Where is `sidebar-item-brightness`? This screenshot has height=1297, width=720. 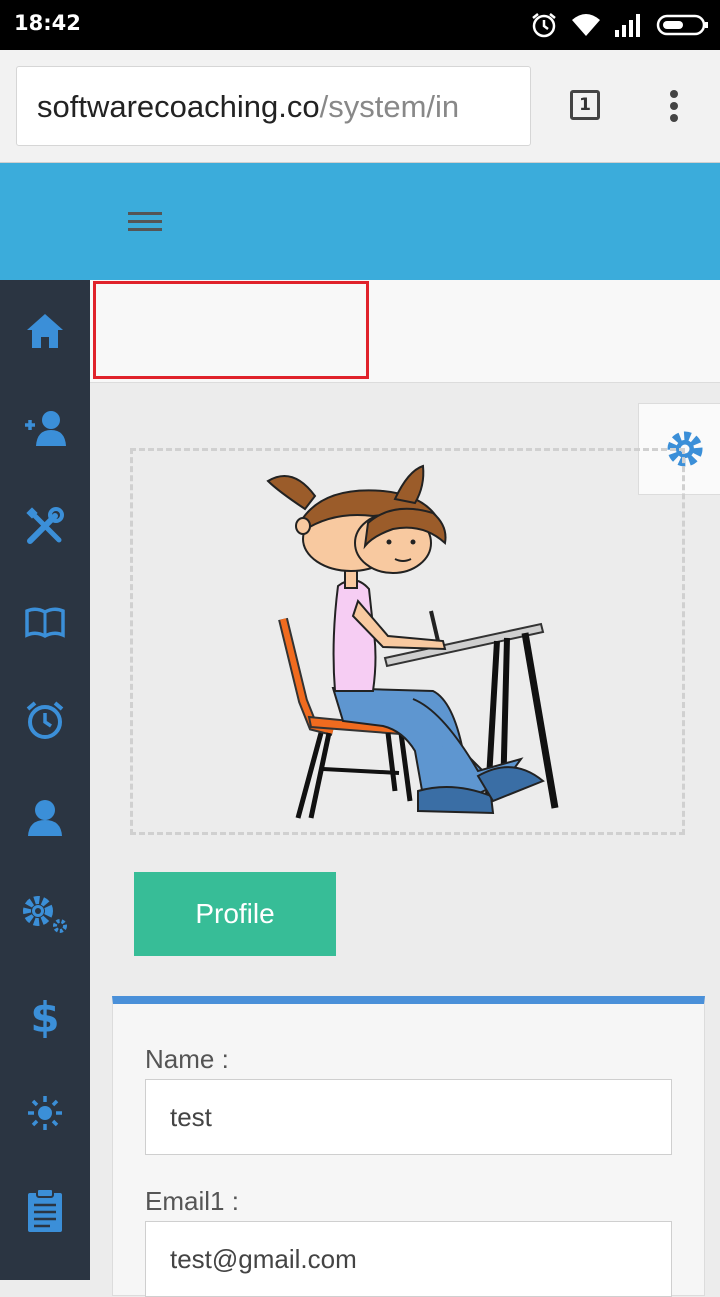 sidebar-item-brightness is located at coordinates (45, 1113).